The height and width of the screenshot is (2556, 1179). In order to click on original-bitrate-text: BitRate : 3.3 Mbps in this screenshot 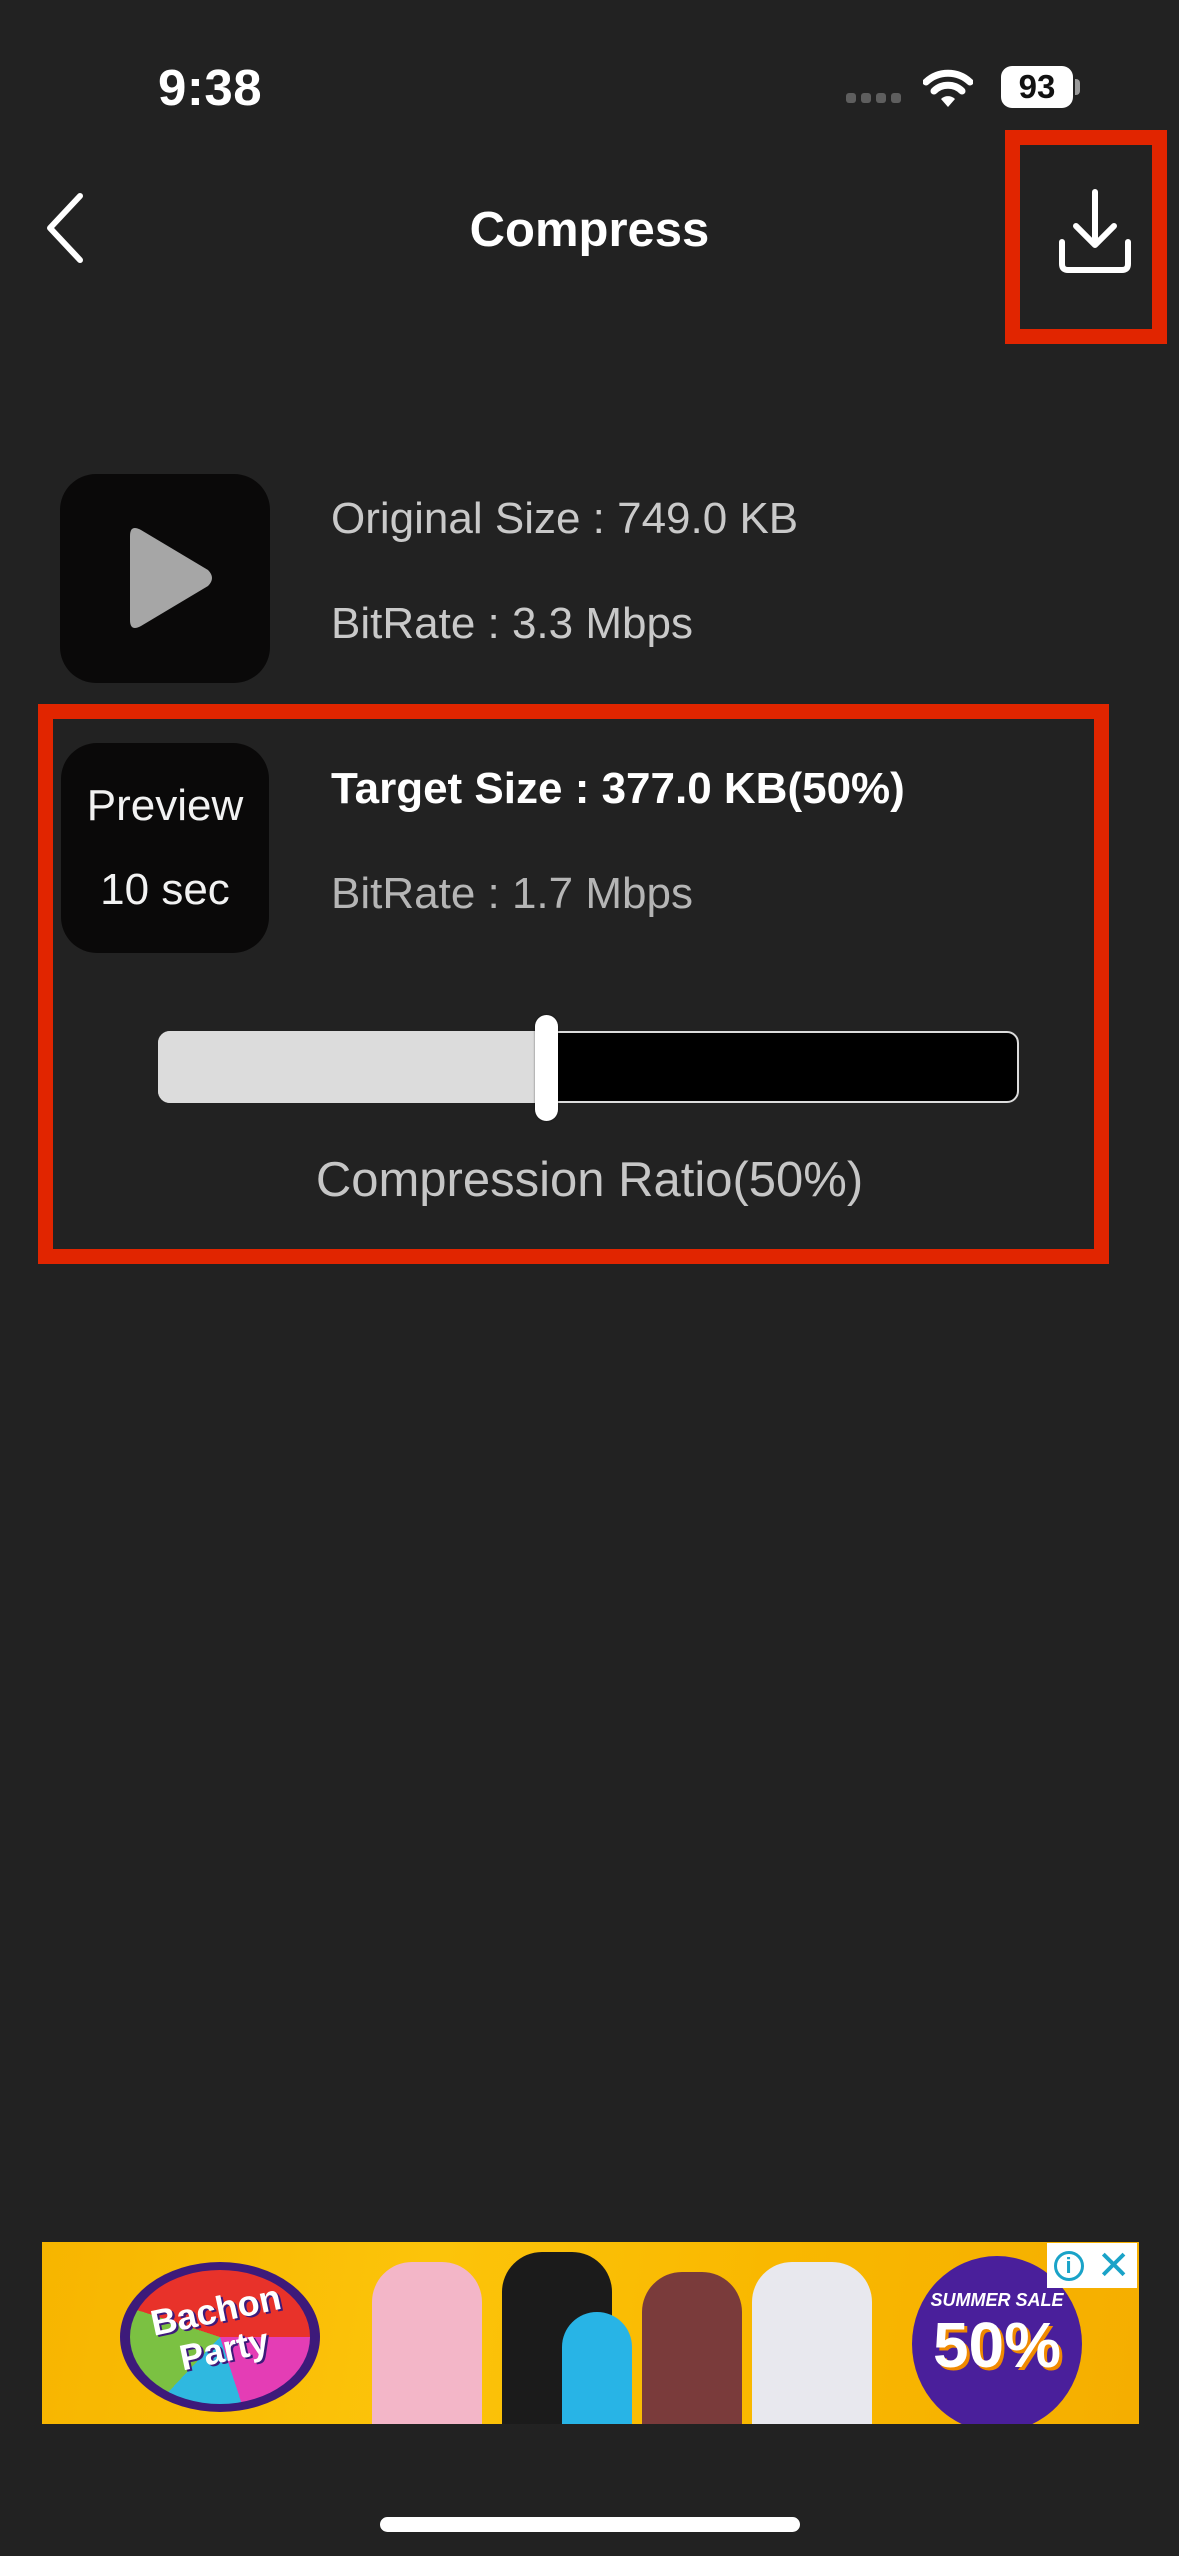, I will do `click(512, 623)`.